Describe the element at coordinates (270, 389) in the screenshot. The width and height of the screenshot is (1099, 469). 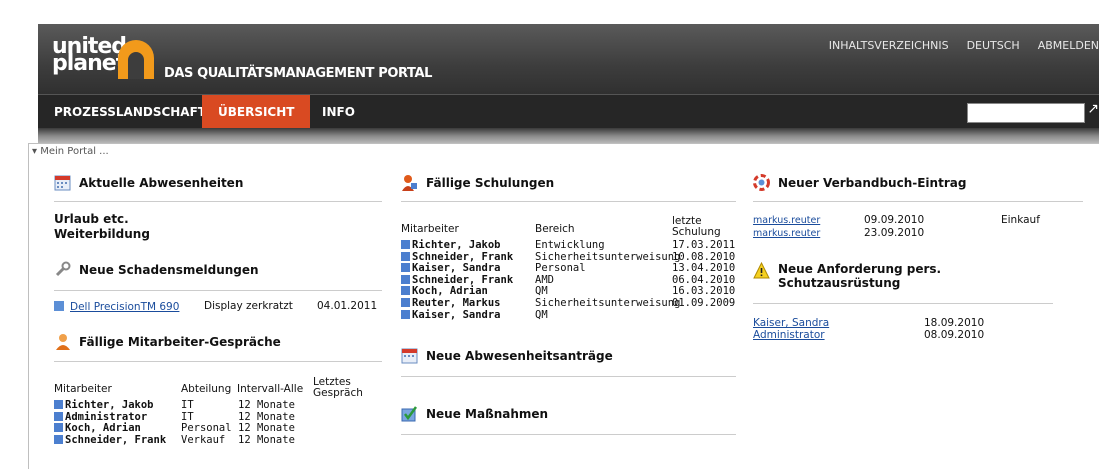
I see `col-header: Intervall-Alle` at that location.